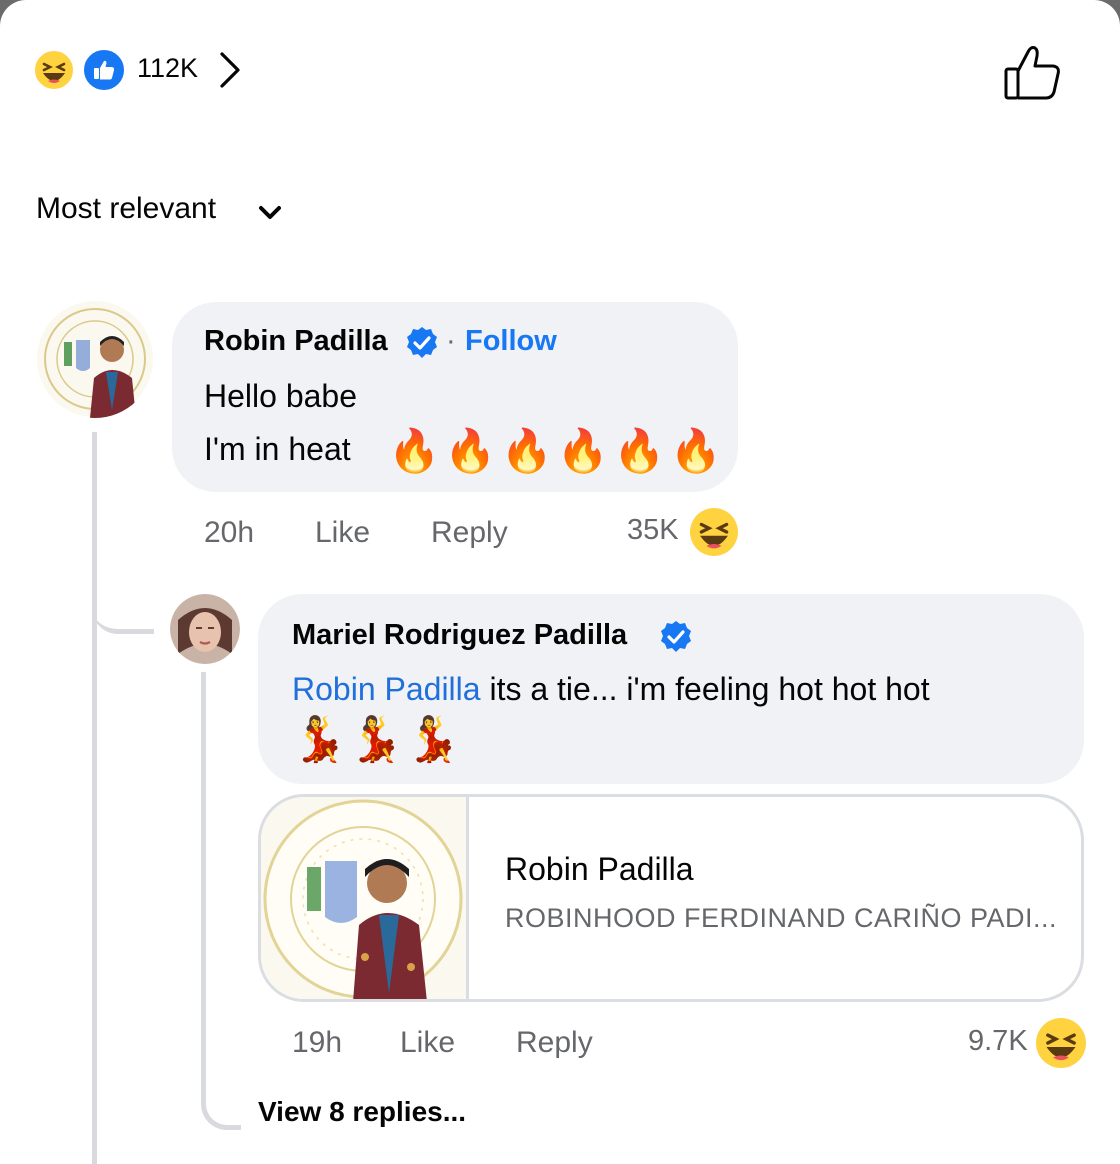 This screenshot has height=1164, width=1120. I want to click on link-preview-thumbnail, so click(365, 898).